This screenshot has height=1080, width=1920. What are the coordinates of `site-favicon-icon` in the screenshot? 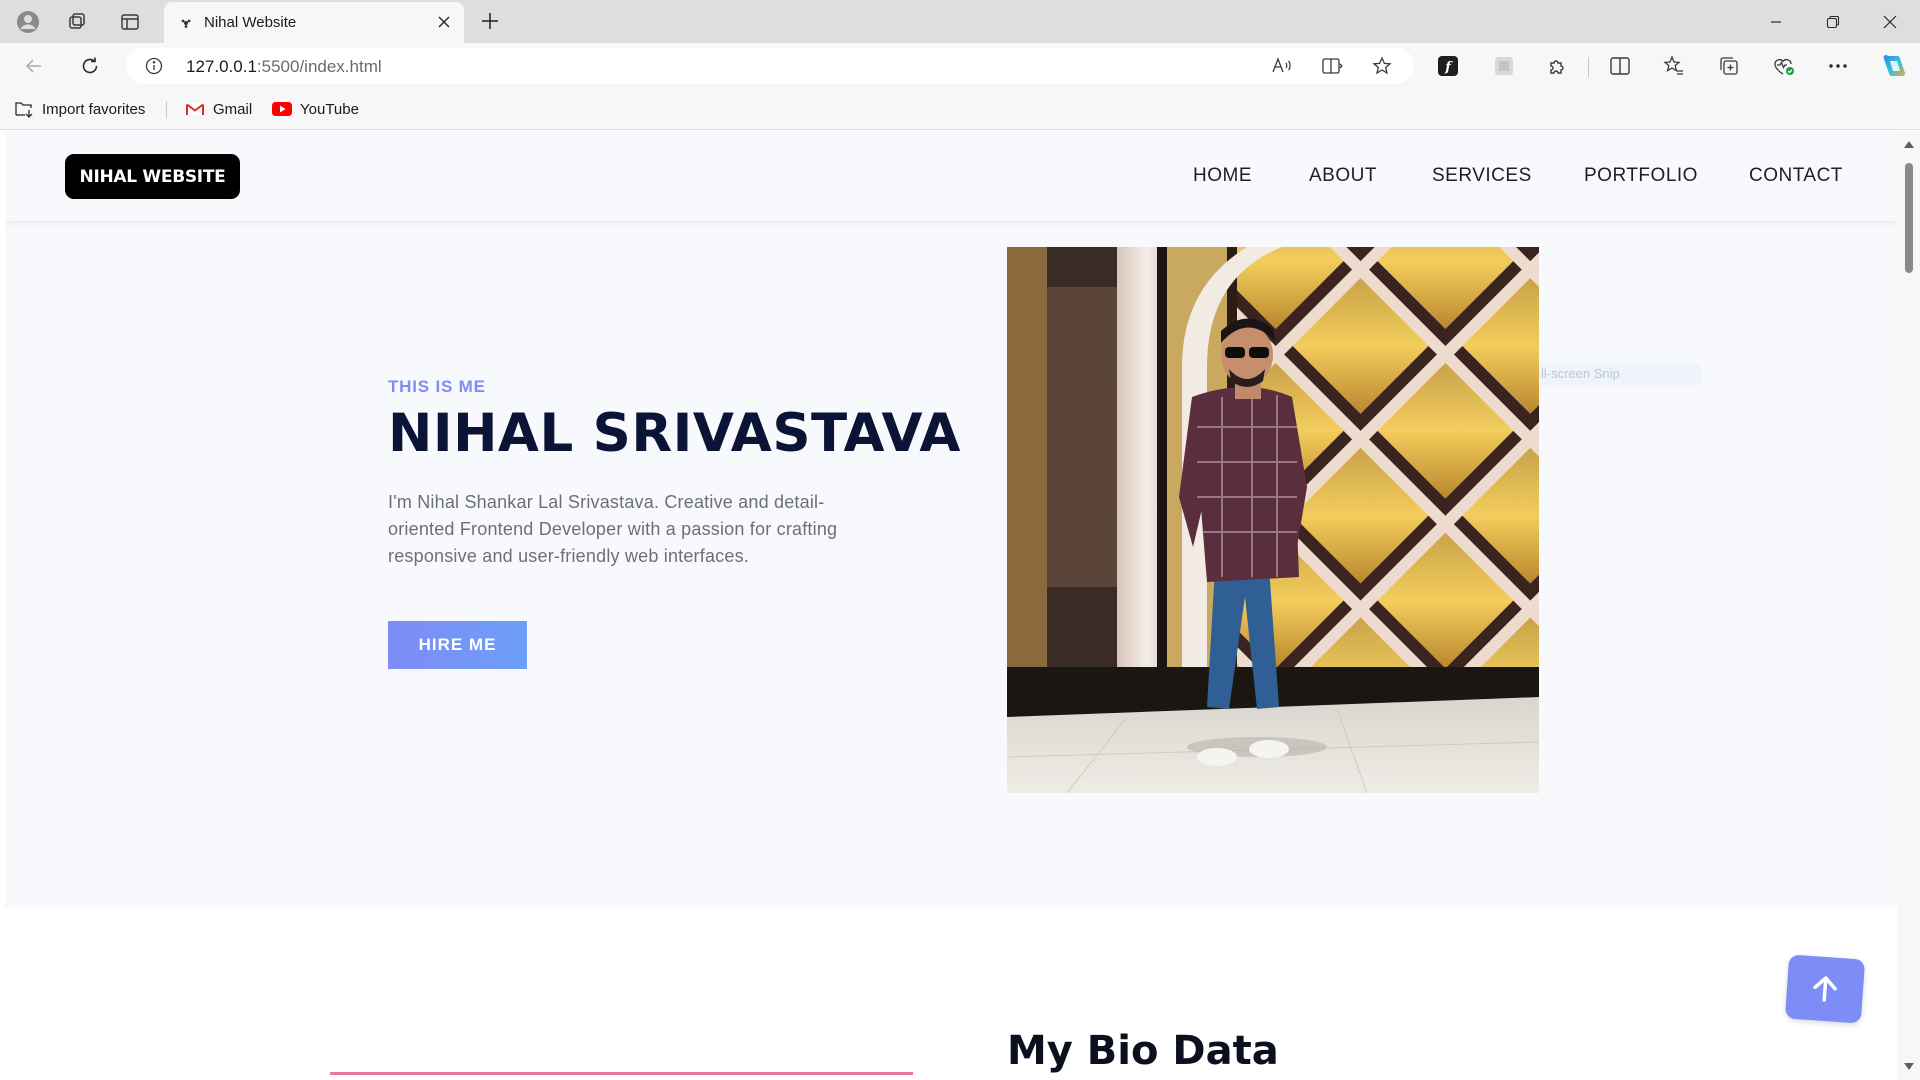 It's located at (186, 23).